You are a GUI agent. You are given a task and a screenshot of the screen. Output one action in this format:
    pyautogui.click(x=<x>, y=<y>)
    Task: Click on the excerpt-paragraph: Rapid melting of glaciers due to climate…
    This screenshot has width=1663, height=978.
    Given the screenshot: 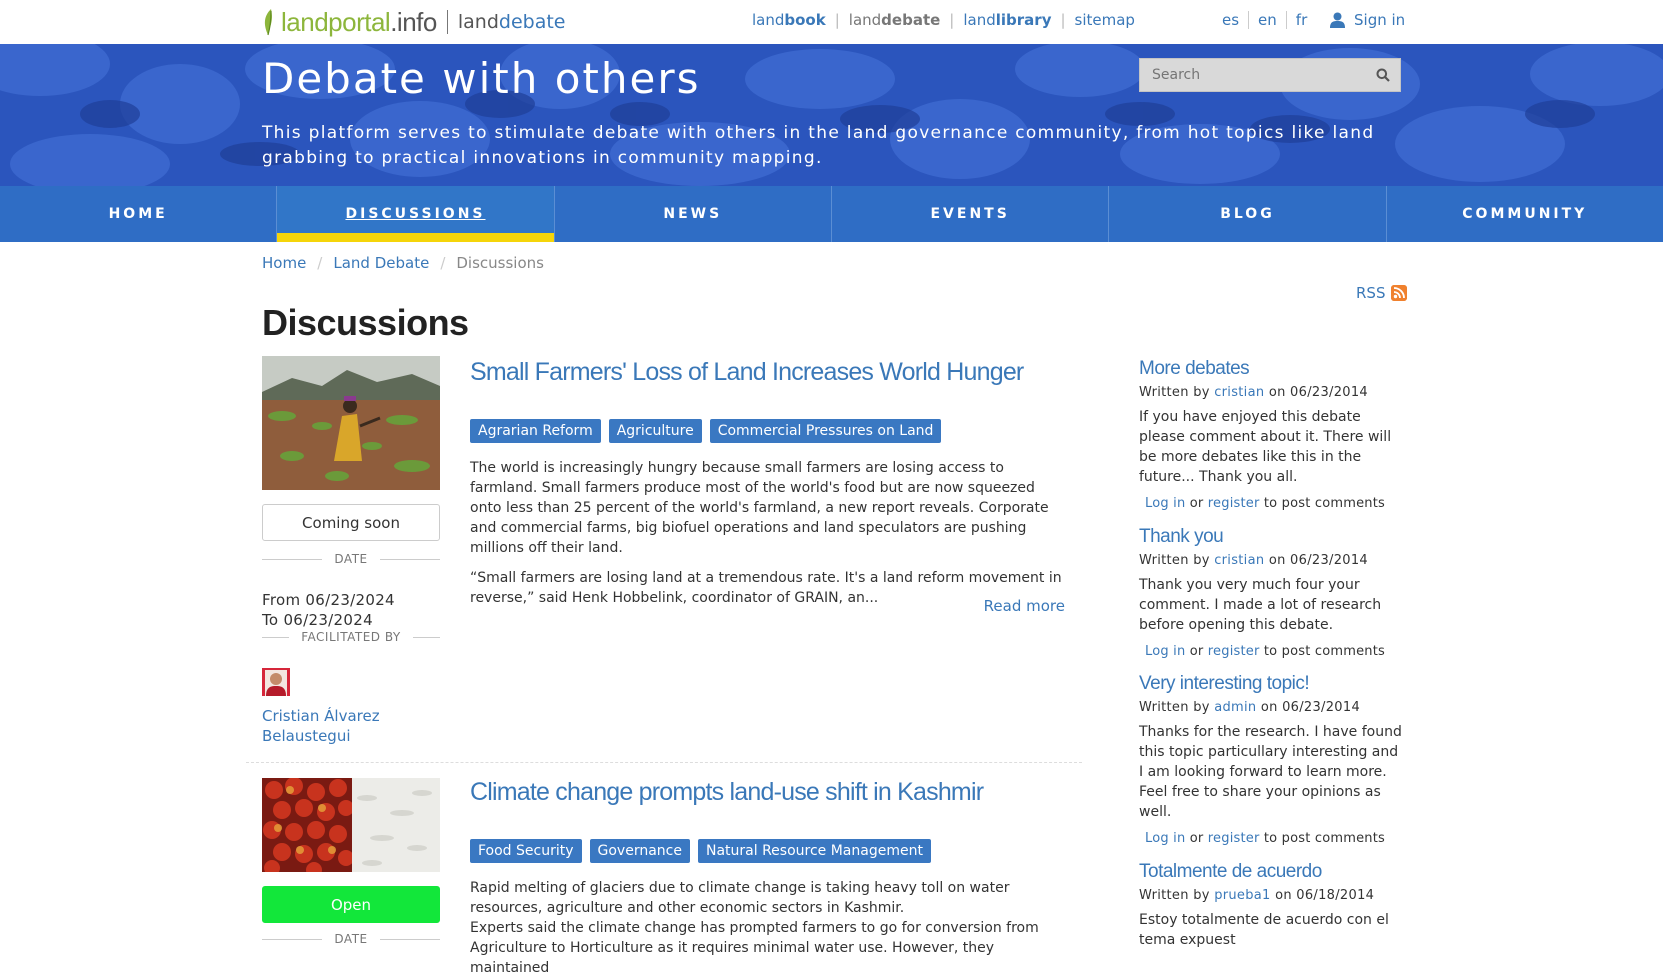 What is the action you would take?
    pyautogui.click(x=740, y=898)
    